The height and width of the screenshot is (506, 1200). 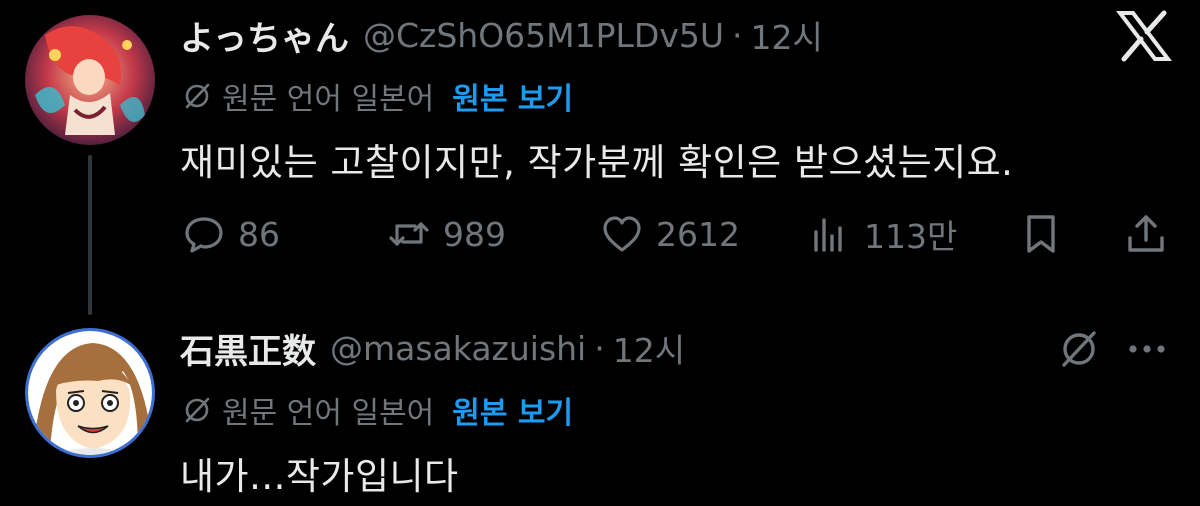 What do you see at coordinates (911, 236) in the screenshot?
I see `view-count: 113만` at bounding box center [911, 236].